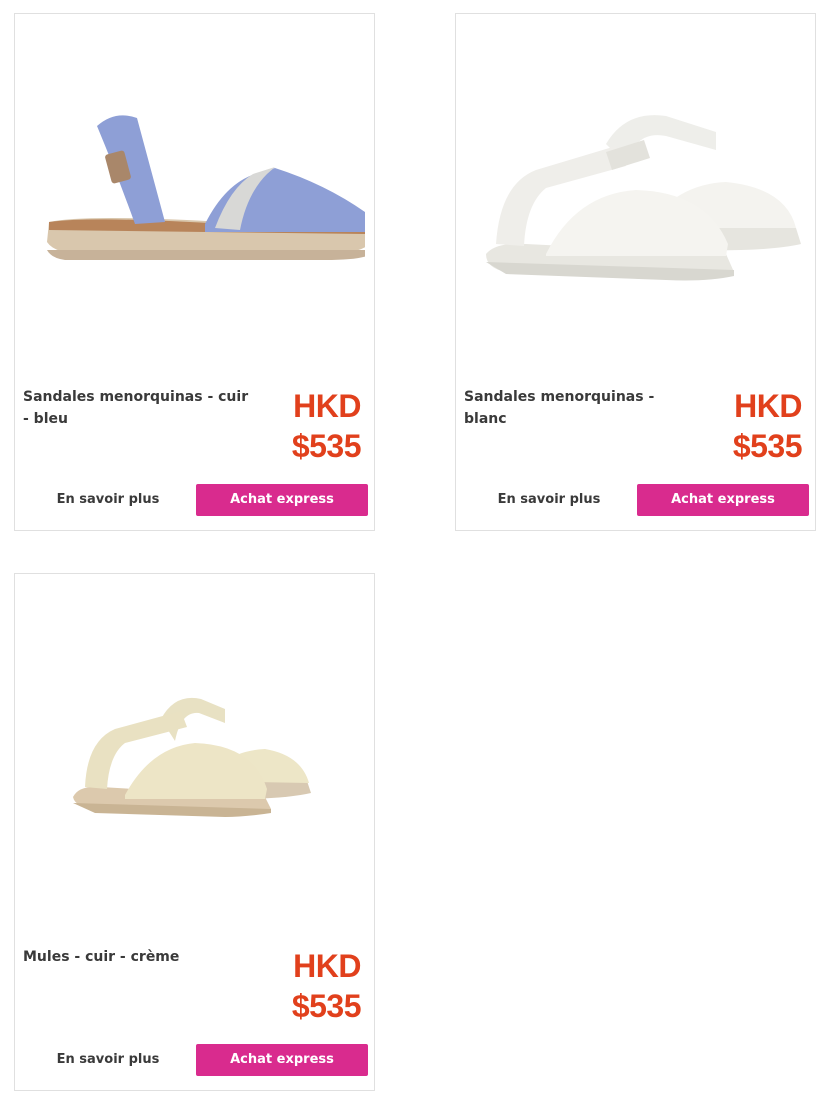 This screenshot has height=1112, width=835. What do you see at coordinates (643, 198) in the screenshot?
I see `white-sandals-image` at bounding box center [643, 198].